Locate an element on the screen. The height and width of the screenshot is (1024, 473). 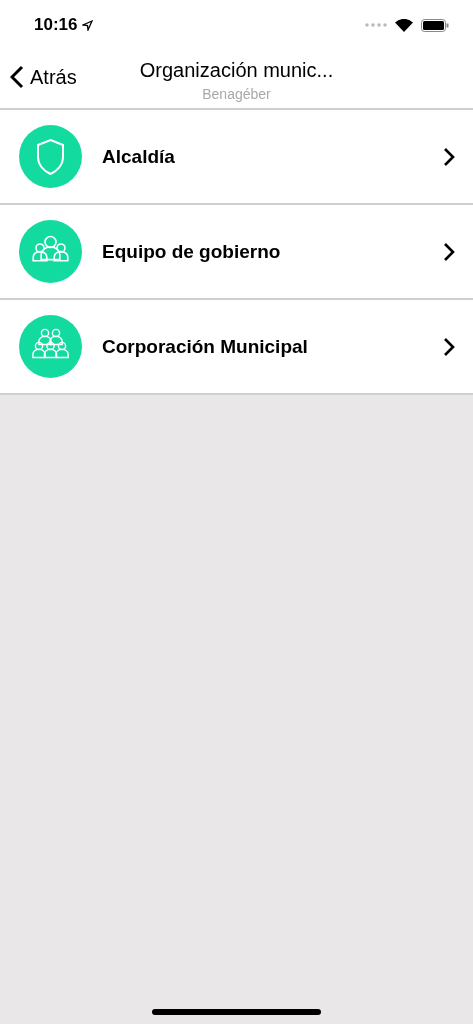
menu-row: Equipo de gobierno is located at coordinates (236, 252).